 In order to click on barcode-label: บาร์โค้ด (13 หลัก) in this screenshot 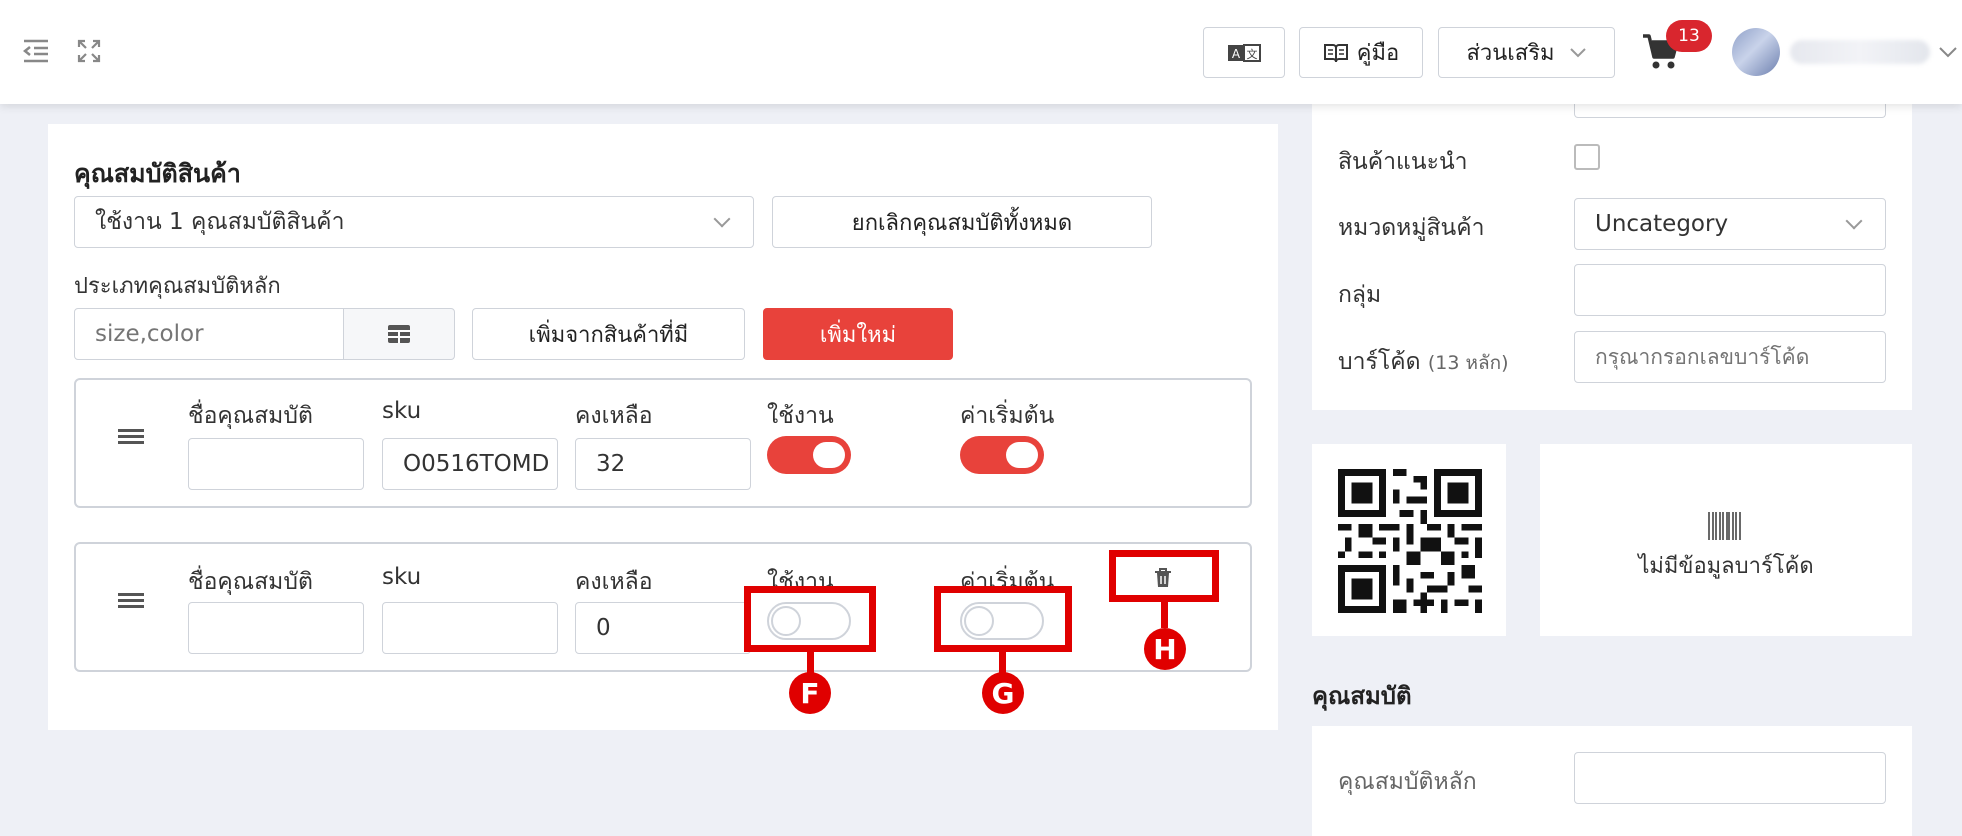, I will do `click(1423, 362)`.